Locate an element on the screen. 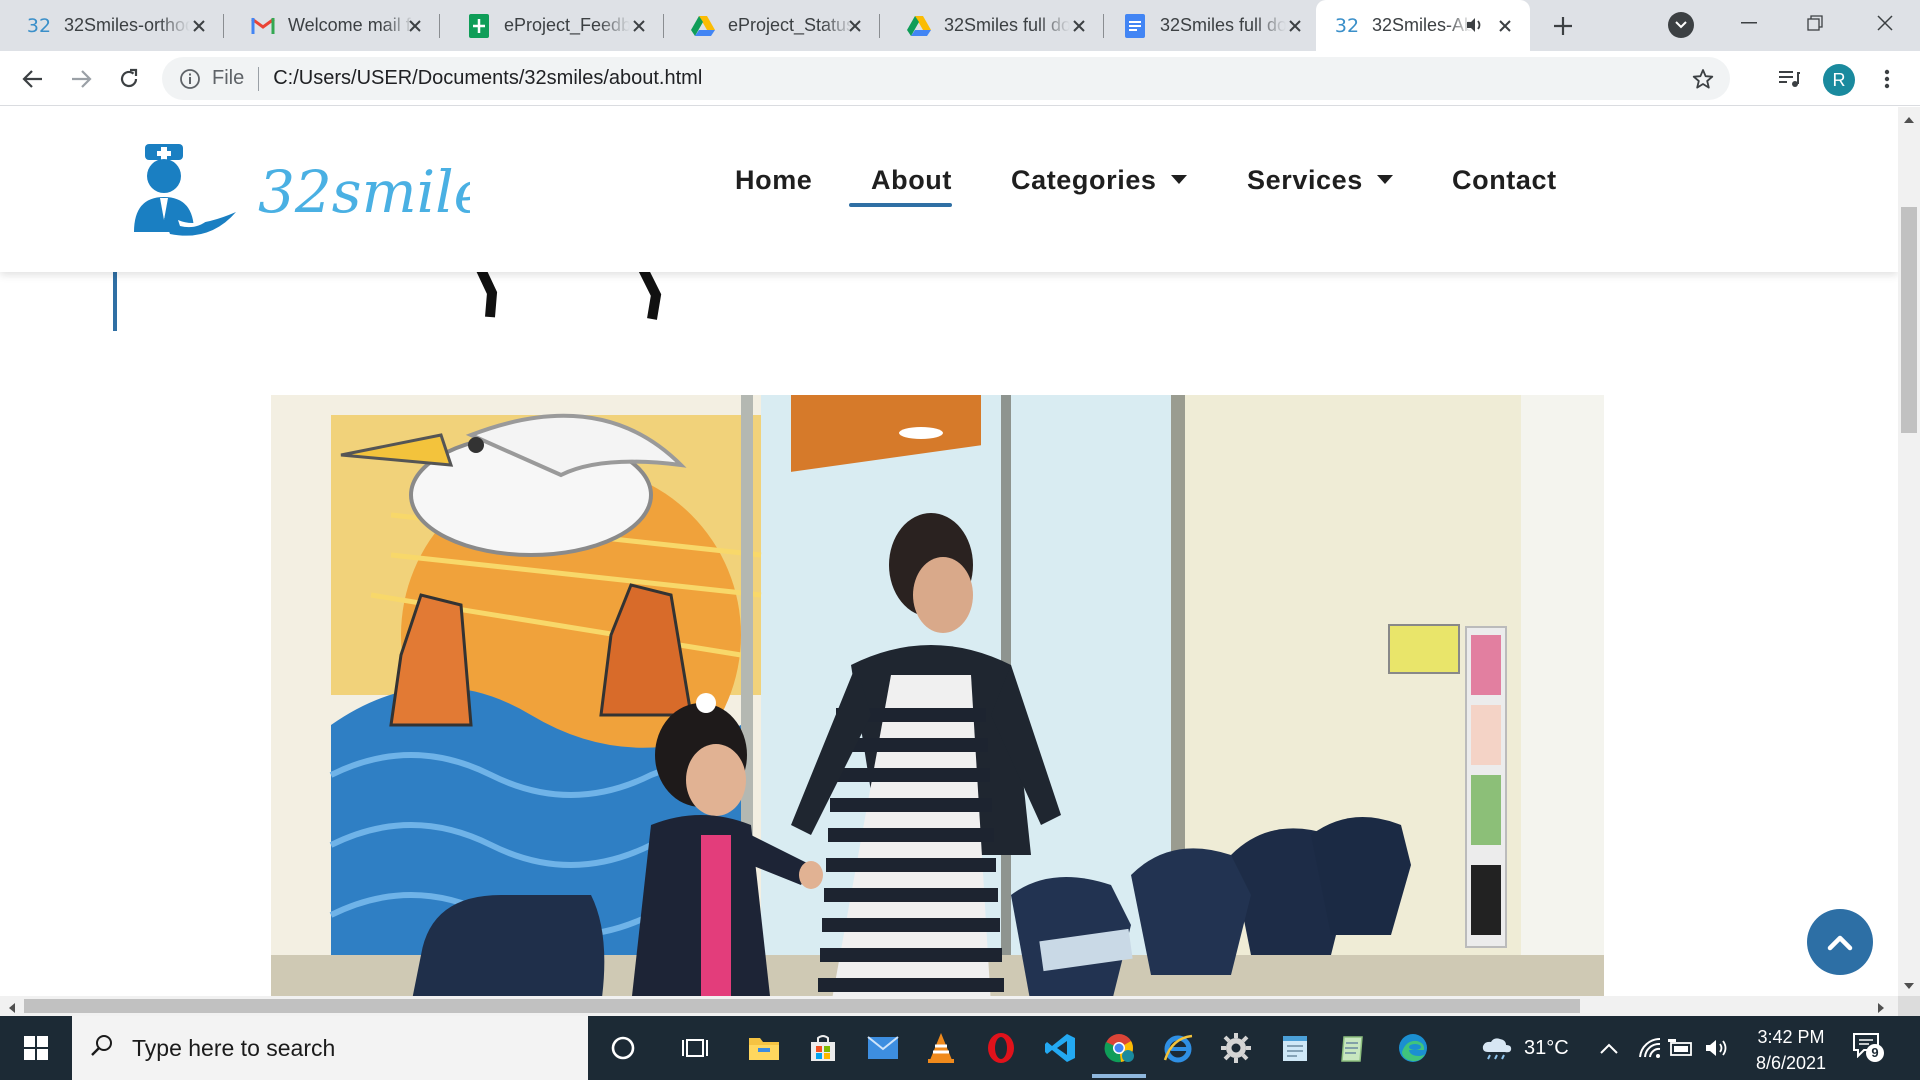 This screenshot has width=1920, height=1080. new-tab-button is located at coordinates (1563, 26).